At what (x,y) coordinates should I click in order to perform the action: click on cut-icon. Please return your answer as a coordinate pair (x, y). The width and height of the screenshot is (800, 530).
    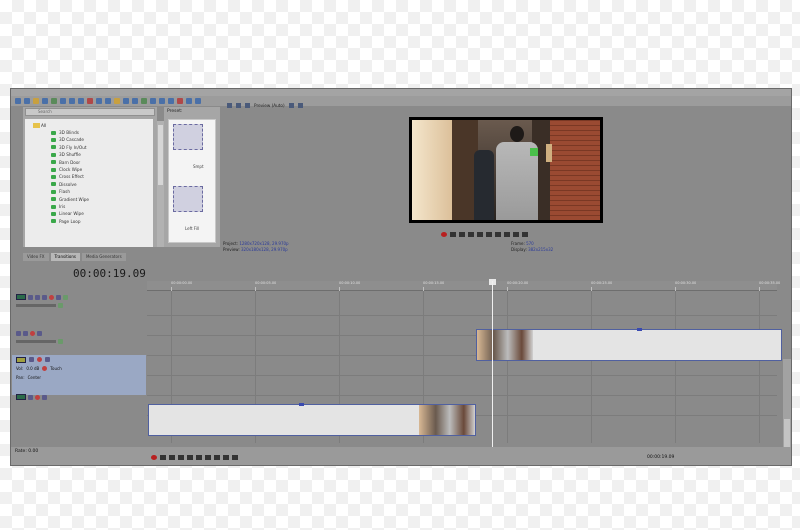
    Looking at the image, I should click on (63, 101).